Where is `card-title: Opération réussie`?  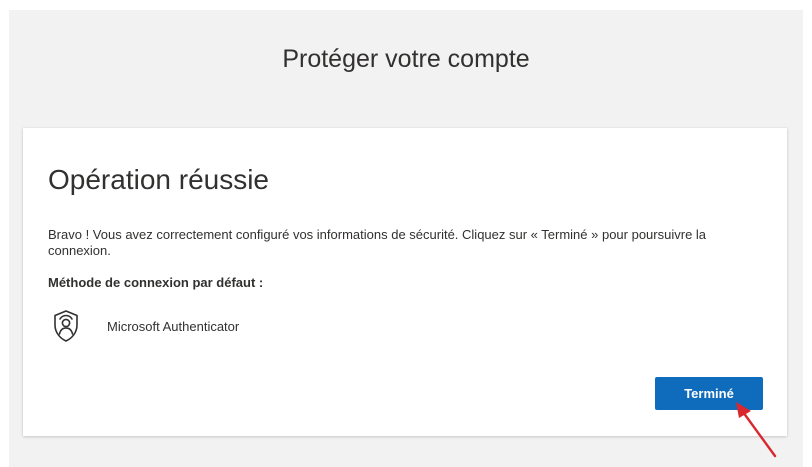
card-title: Opération réussie is located at coordinates (159, 179).